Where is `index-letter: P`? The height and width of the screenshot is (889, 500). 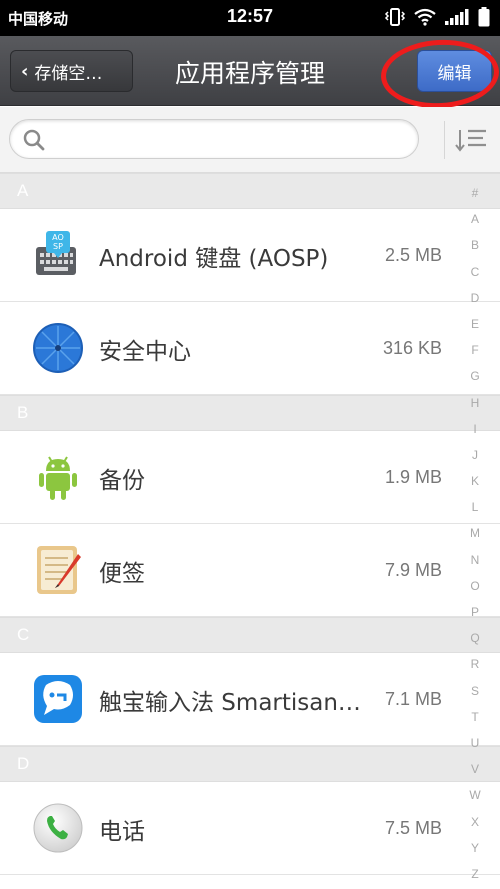
index-letter: P is located at coordinates (475, 612).